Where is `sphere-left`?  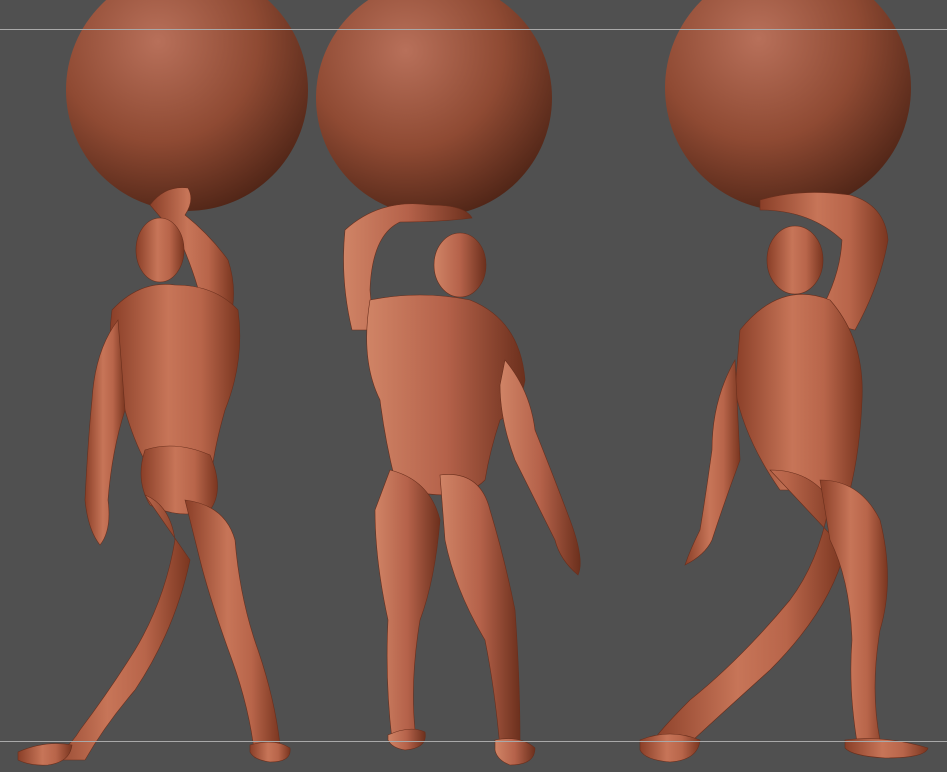 sphere-left is located at coordinates (187, 105).